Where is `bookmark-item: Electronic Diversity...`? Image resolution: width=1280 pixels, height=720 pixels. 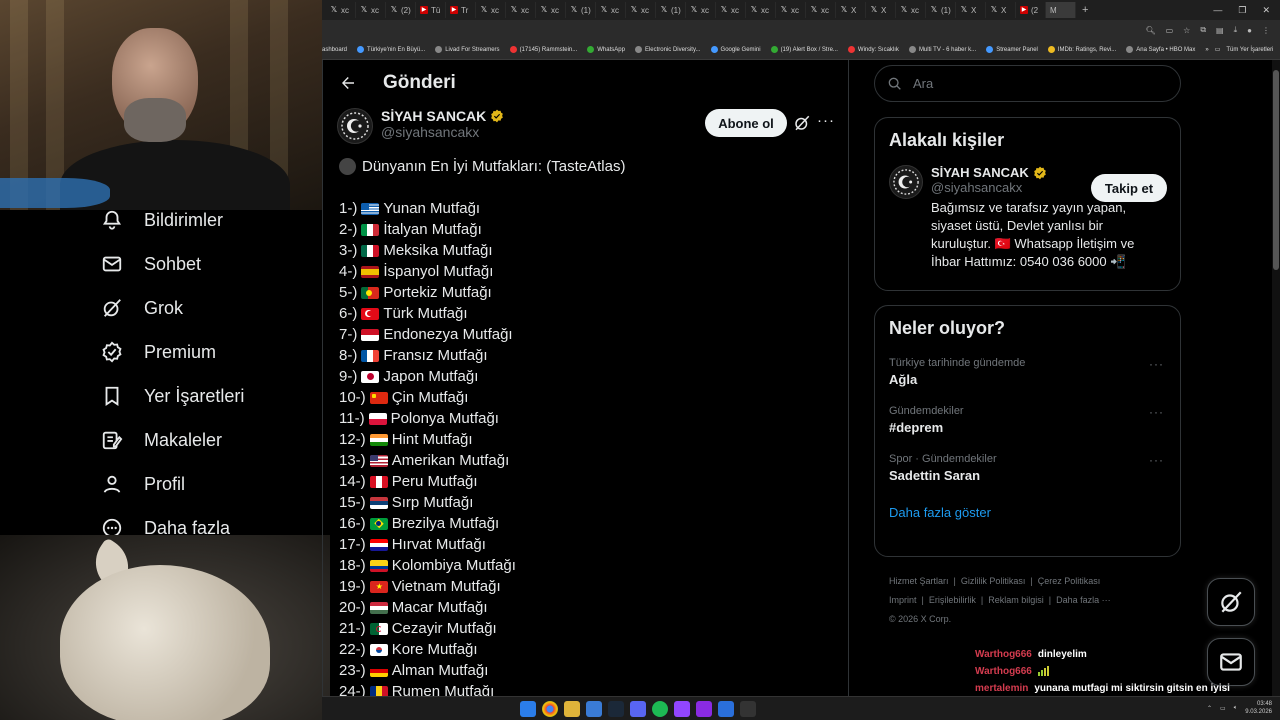
bookmark-item: Electronic Diversity... is located at coordinates (667, 49).